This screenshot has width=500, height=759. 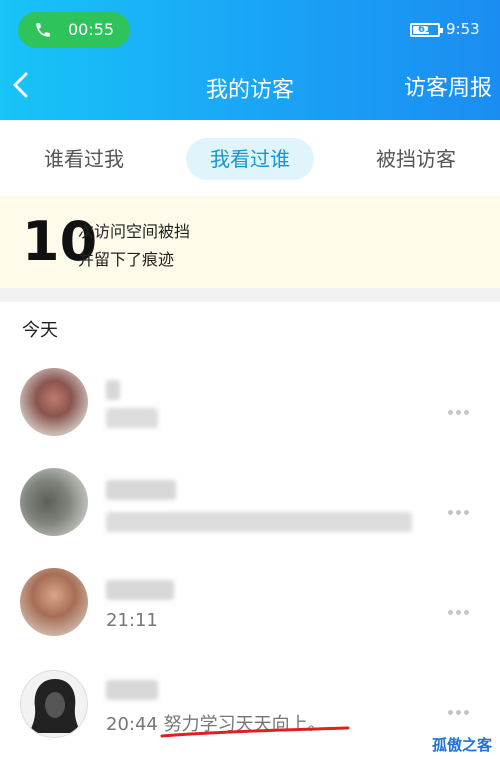 I want to click on tab-who-i-viewed: 我看过谁, so click(x=250, y=159).